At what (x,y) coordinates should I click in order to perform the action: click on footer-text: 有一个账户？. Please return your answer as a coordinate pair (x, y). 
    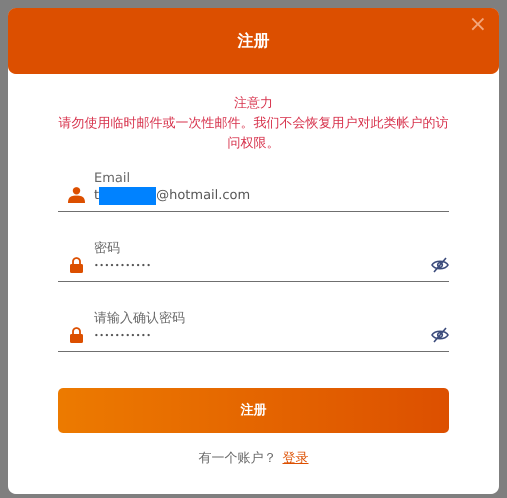
    Looking at the image, I should click on (237, 459).